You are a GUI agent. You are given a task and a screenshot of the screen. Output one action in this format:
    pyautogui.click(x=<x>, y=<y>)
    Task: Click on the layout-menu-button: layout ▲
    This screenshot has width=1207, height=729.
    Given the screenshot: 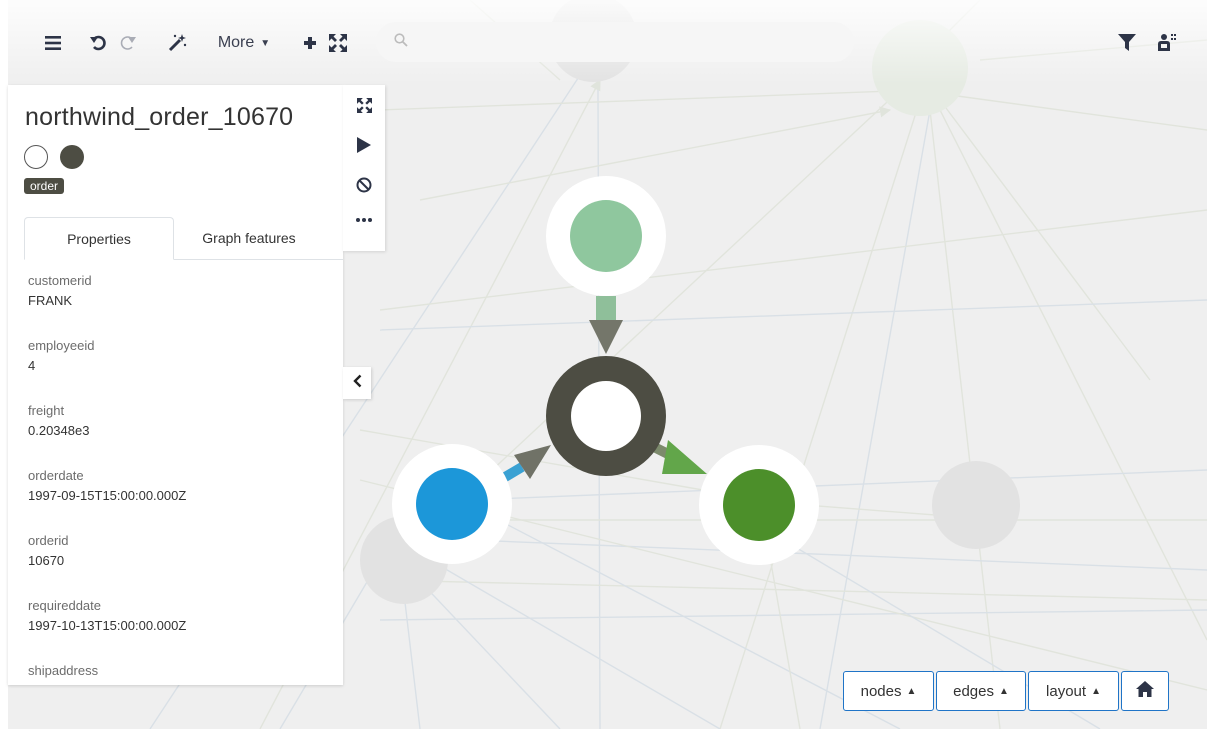 What is the action you would take?
    pyautogui.click(x=1073, y=691)
    